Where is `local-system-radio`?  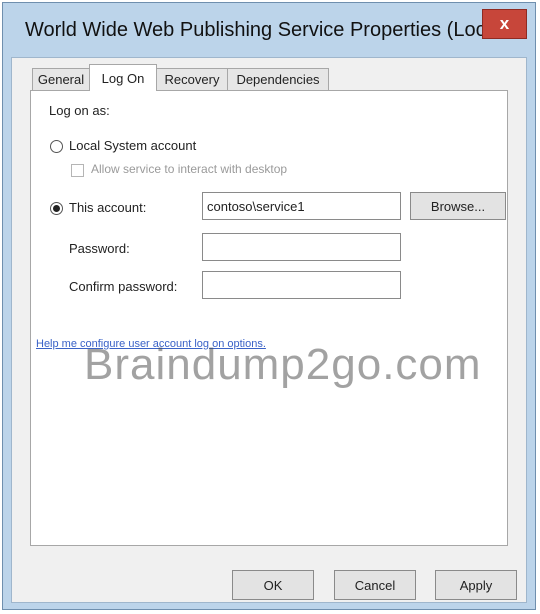
local-system-radio is located at coordinates (56, 146).